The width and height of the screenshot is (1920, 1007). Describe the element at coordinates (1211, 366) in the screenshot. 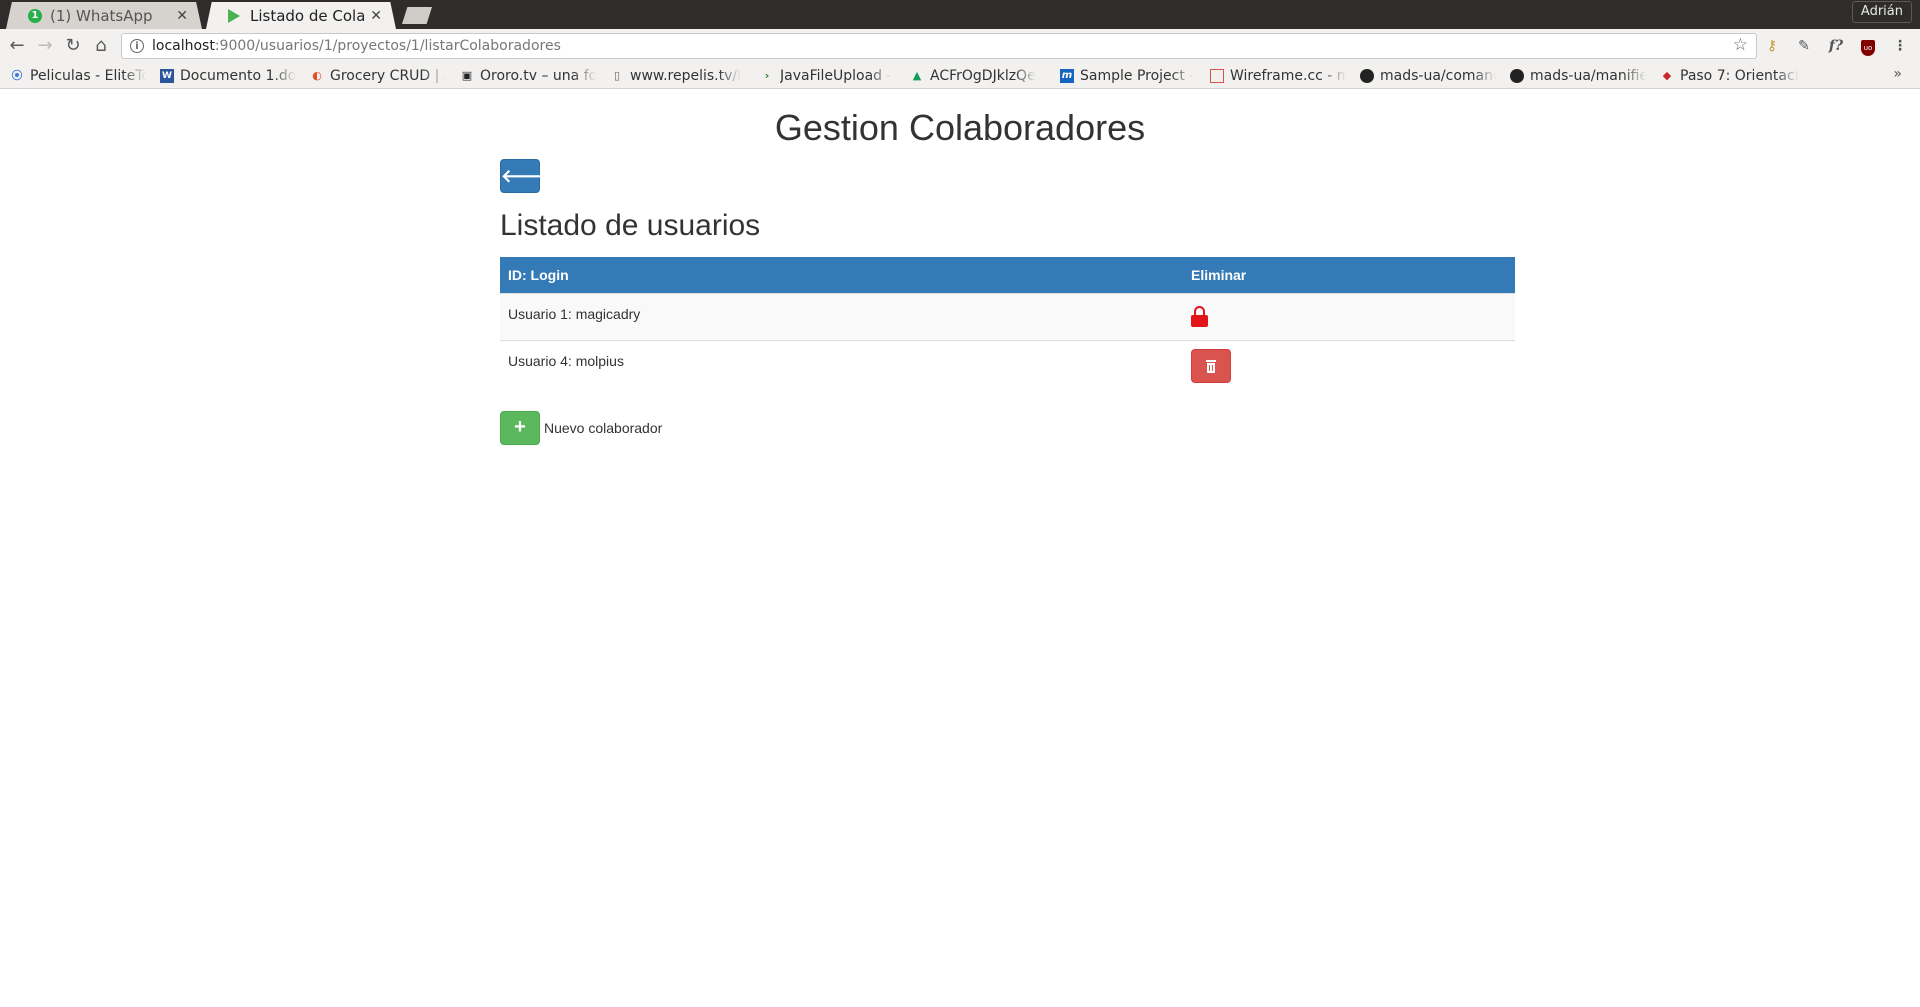

I see `delete-button` at that location.